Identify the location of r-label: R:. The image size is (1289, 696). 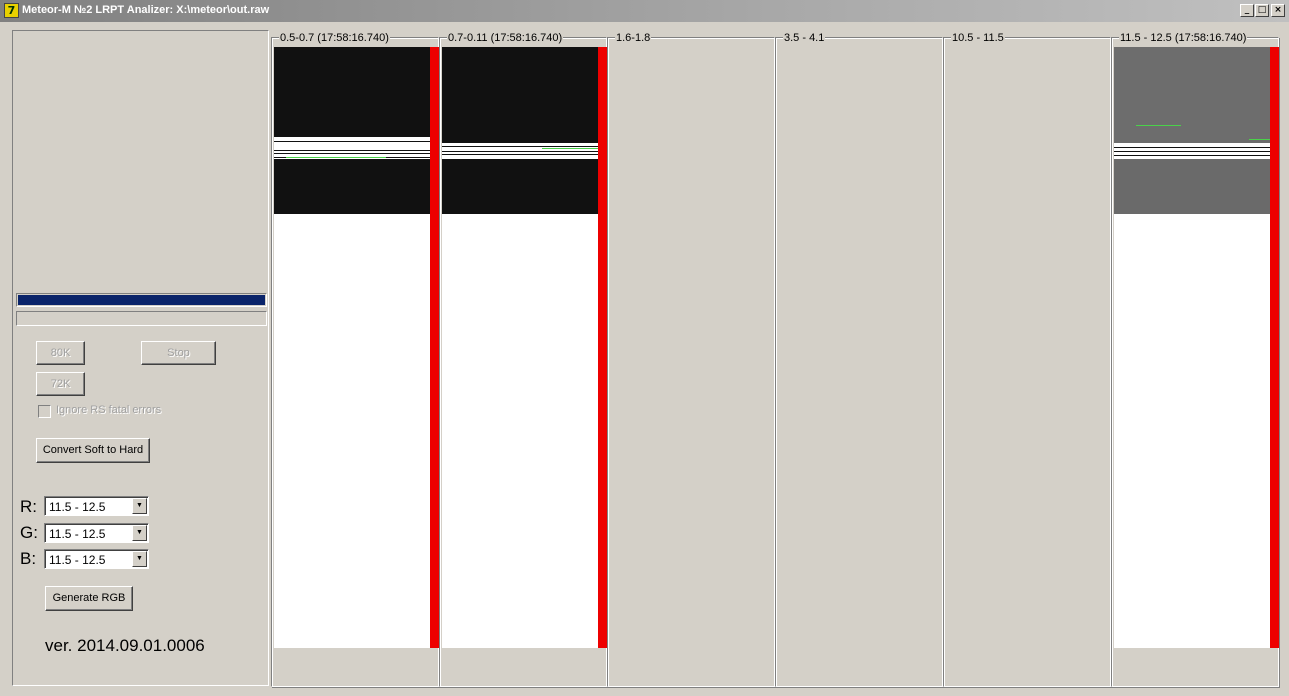
(28, 506).